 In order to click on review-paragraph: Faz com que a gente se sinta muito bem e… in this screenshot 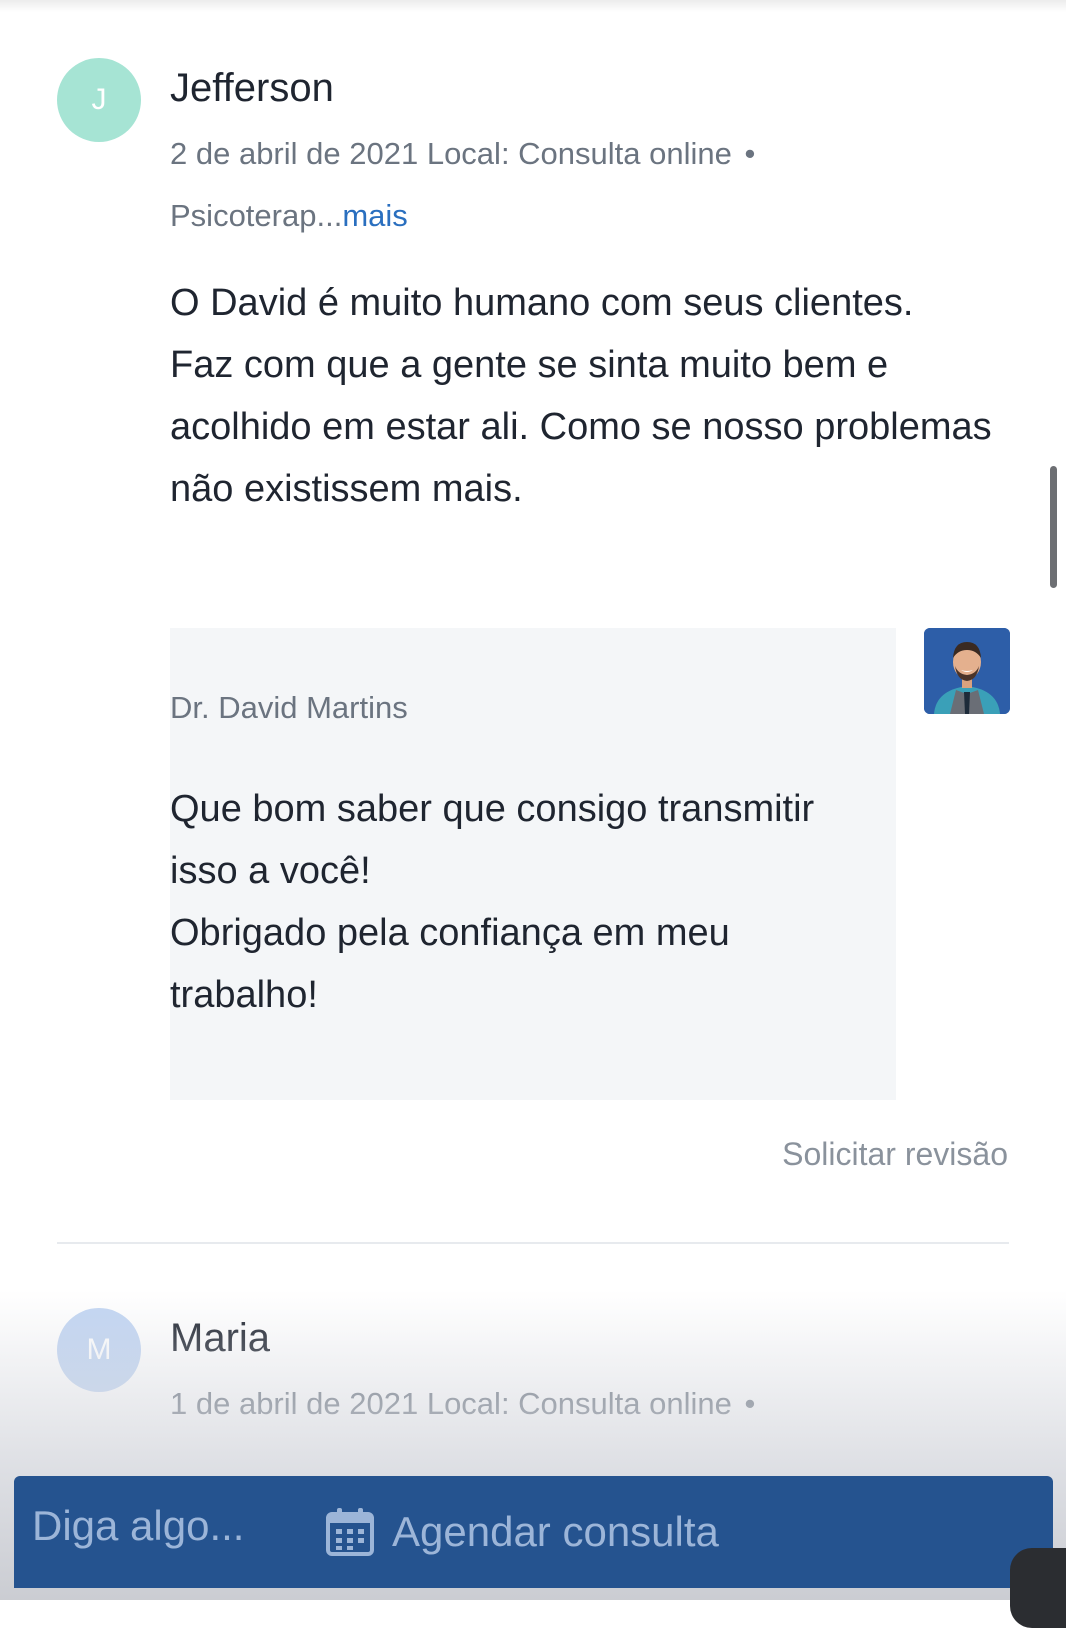, I will do `click(581, 427)`.